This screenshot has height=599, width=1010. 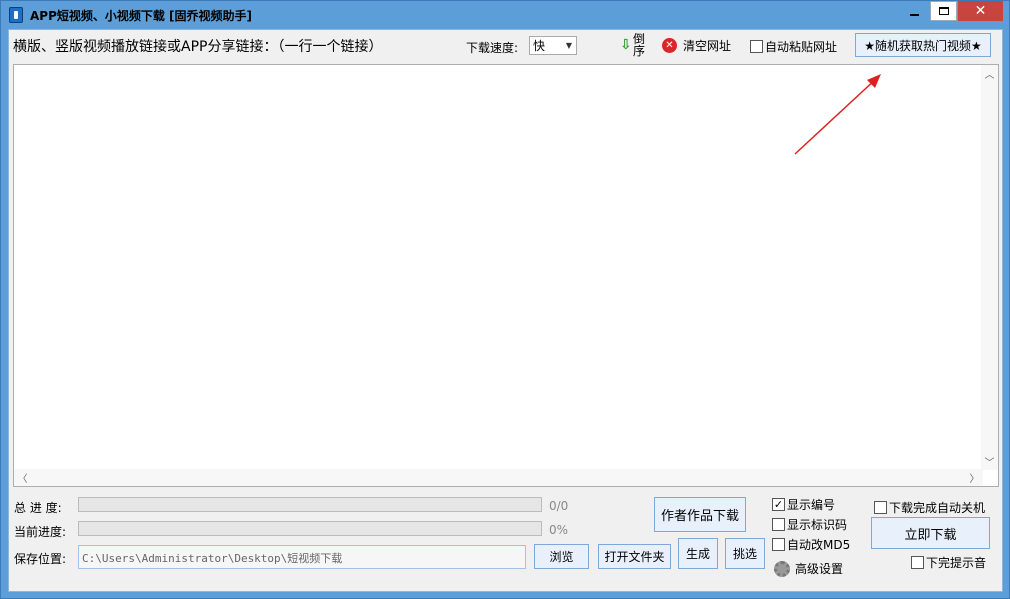 What do you see at coordinates (634, 556) in the screenshot?
I see `open-folder-button: 打开文件夹` at bounding box center [634, 556].